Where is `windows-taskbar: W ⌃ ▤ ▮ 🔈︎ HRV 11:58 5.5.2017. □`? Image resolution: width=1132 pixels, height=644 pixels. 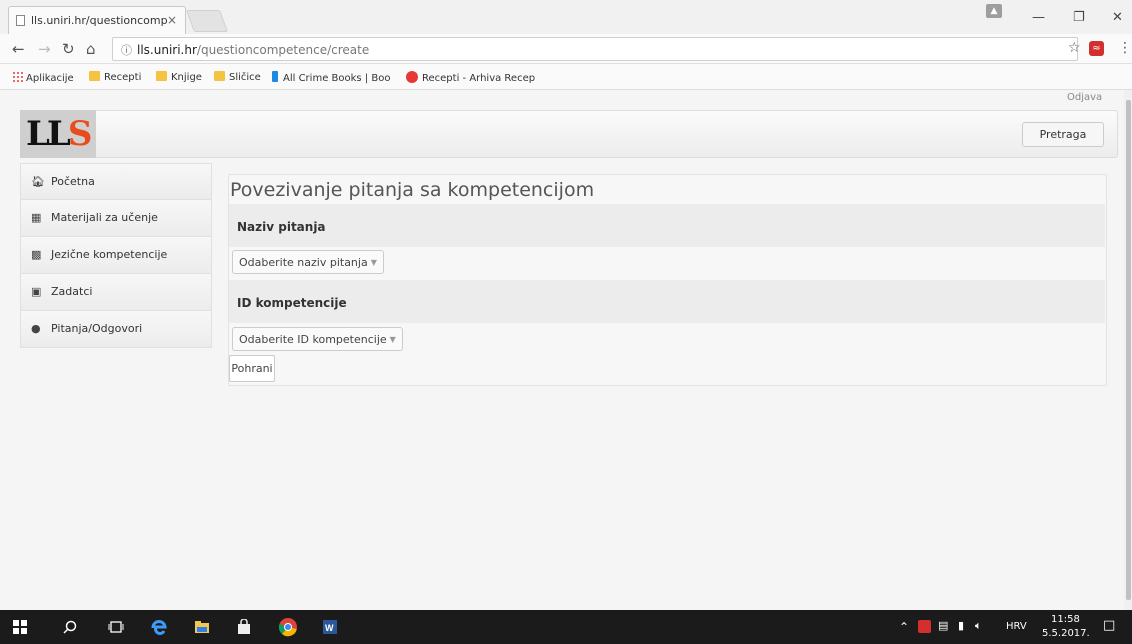 windows-taskbar: W ⌃ ▤ ▮ 🔈︎ HRV 11:58 5.5.2017. □ is located at coordinates (566, 627).